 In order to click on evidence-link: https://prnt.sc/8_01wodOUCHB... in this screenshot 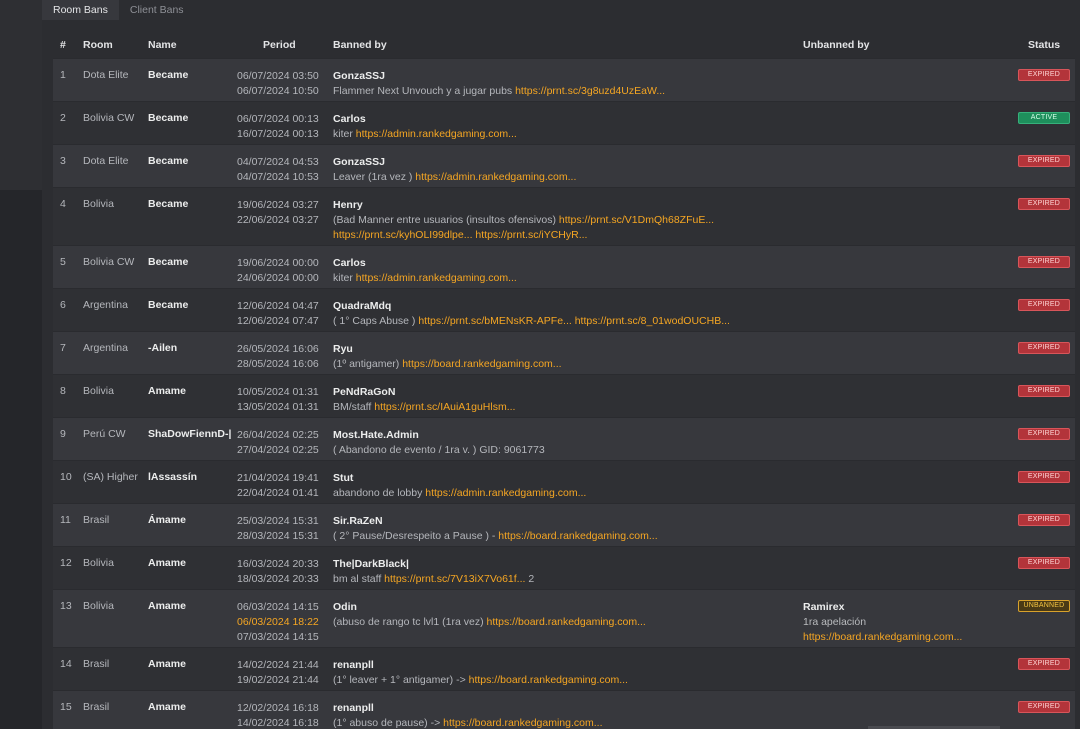, I will do `click(652, 321)`.